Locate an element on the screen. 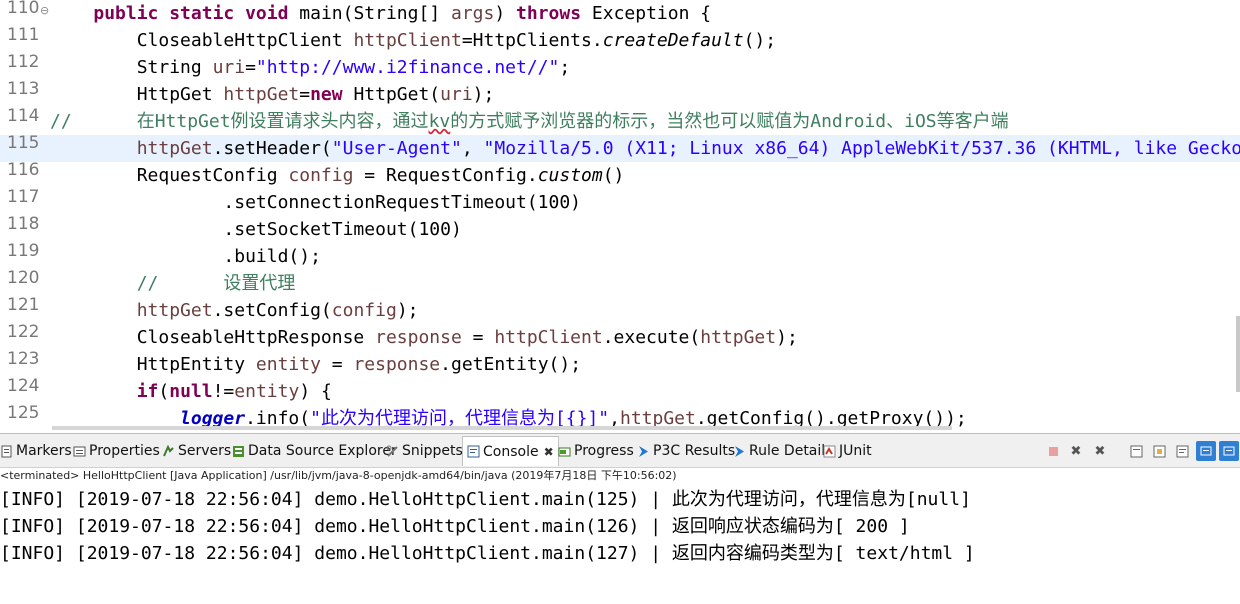 Image resolution: width=1240 pixels, height=604 pixels. code-text: String uri="http://www.i2finance.net//"; is located at coordinates (310, 67).